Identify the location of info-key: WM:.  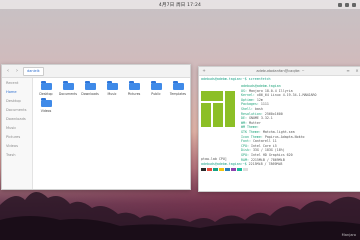
(244, 122).